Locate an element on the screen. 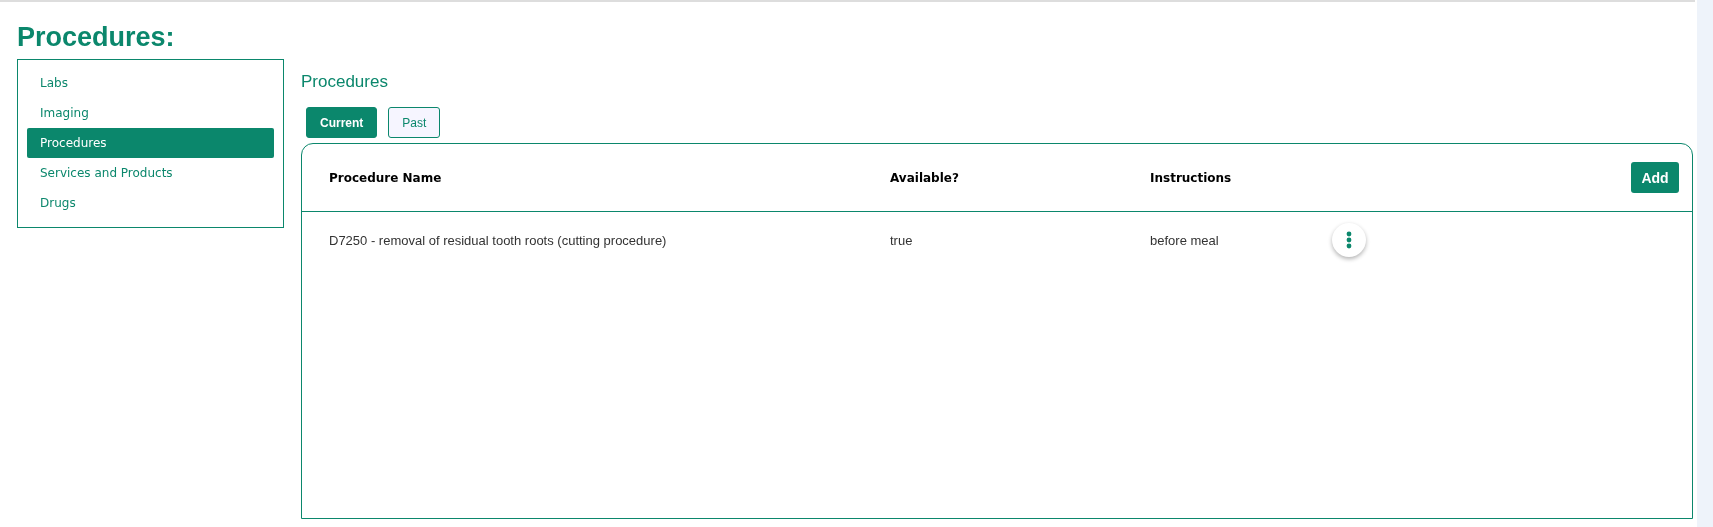 The height and width of the screenshot is (527, 1713). add-button: Add is located at coordinates (1655, 177).